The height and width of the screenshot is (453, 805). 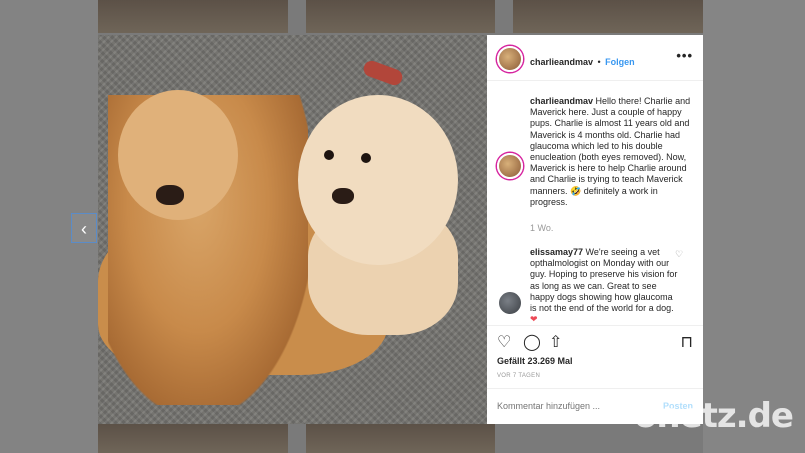 I want to click on previous-post-chevron-icon: ‹, so click(x=84, y=228).